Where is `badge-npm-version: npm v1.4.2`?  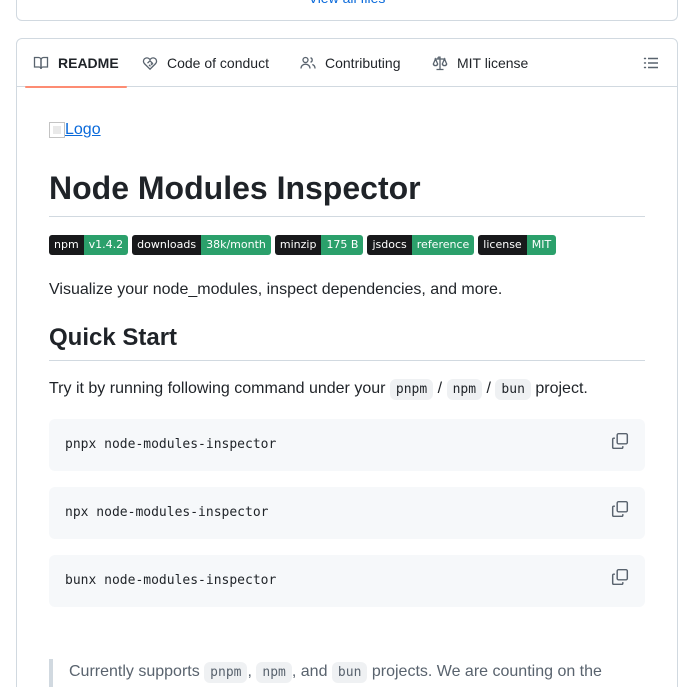 badge-npm-version: npm v1.4.2 is located at coordinates (89, 245).